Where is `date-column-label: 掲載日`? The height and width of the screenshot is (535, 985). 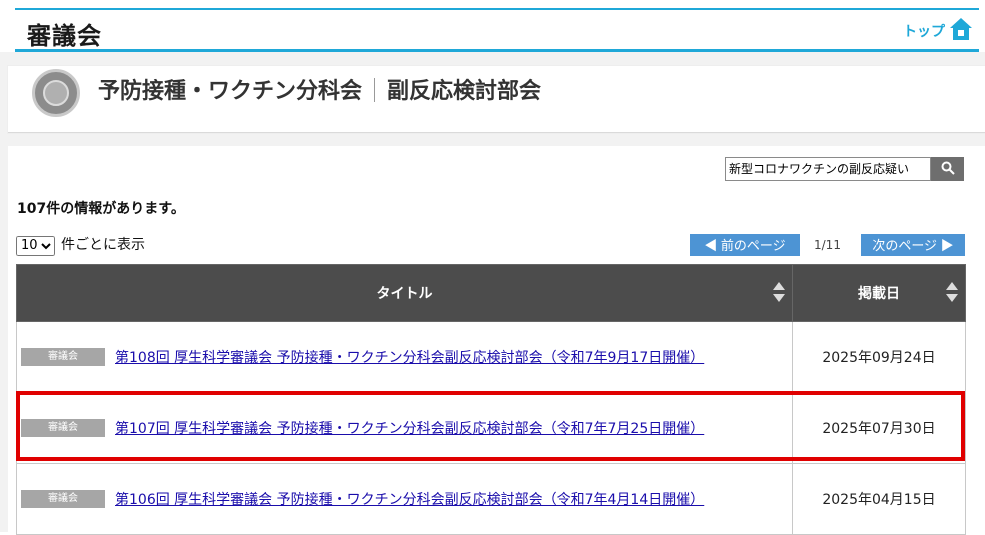
date-column-label: 掲載日 is located at coordinates (879, 294).